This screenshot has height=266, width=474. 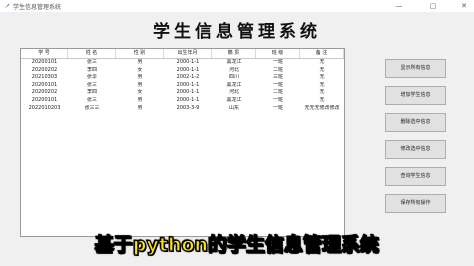 What do you see at coordinates (464, 6) in the screenshot?
I see `close-button: ✕` at bounding box center [464, 6].